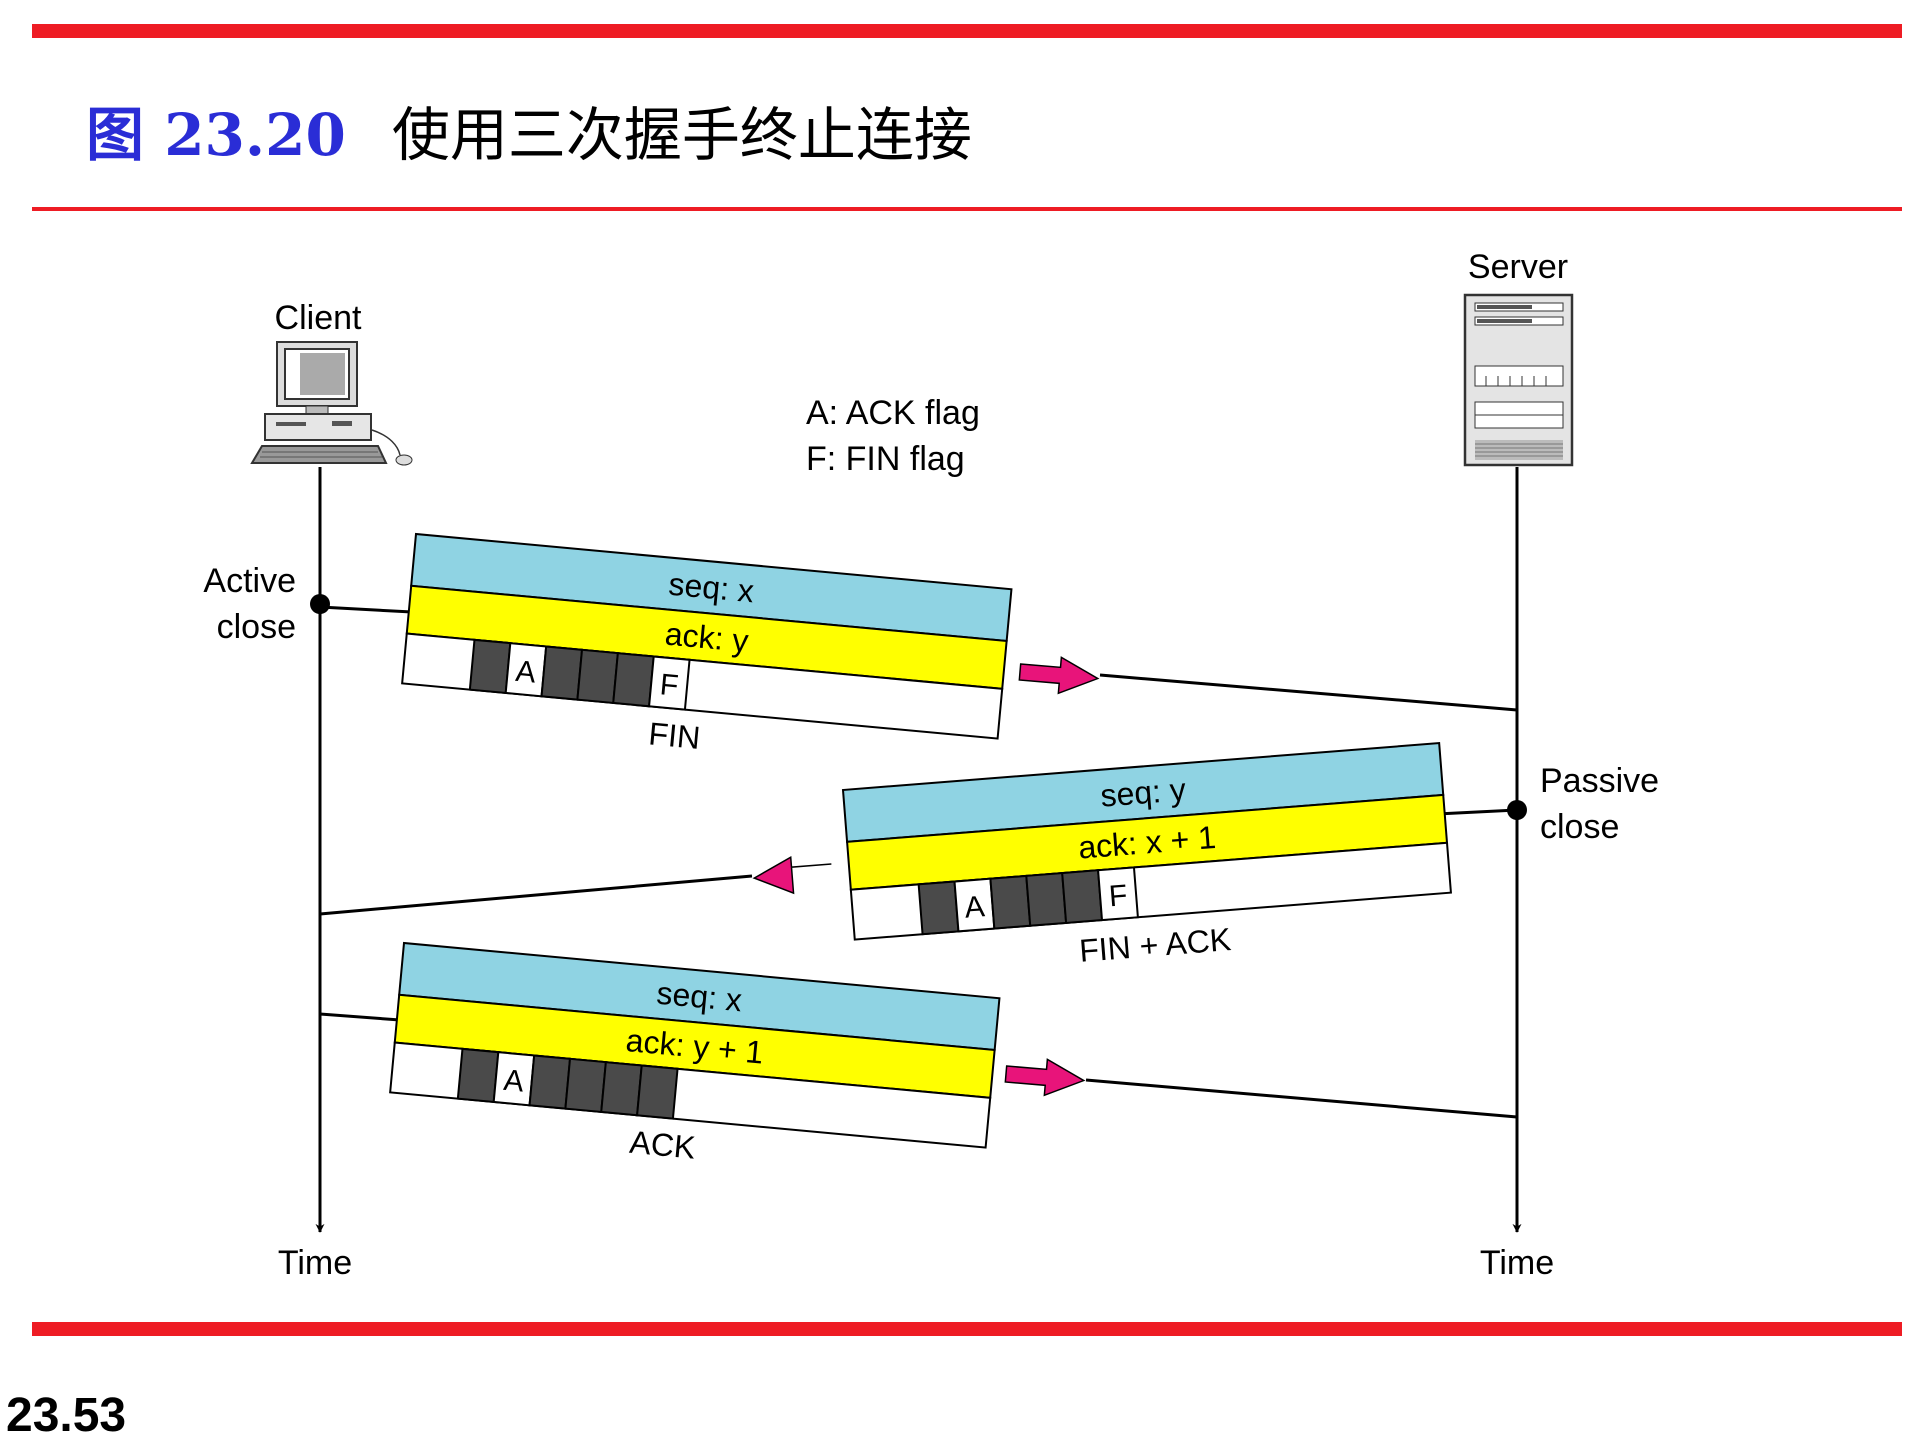 The height and width of the screenshot is (1443, 1920). What do you see at coordinates (256, 627) in the screenshot?
I see `active-close-label-2: close` at bounding box center [256, 627].